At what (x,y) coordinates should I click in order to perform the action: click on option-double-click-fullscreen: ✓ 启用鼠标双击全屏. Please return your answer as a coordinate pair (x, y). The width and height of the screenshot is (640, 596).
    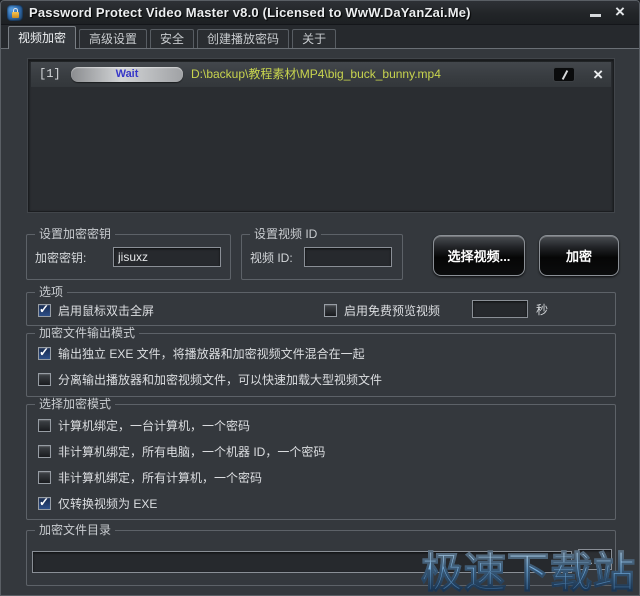
    Looking at the image, I should click on (96, 310).